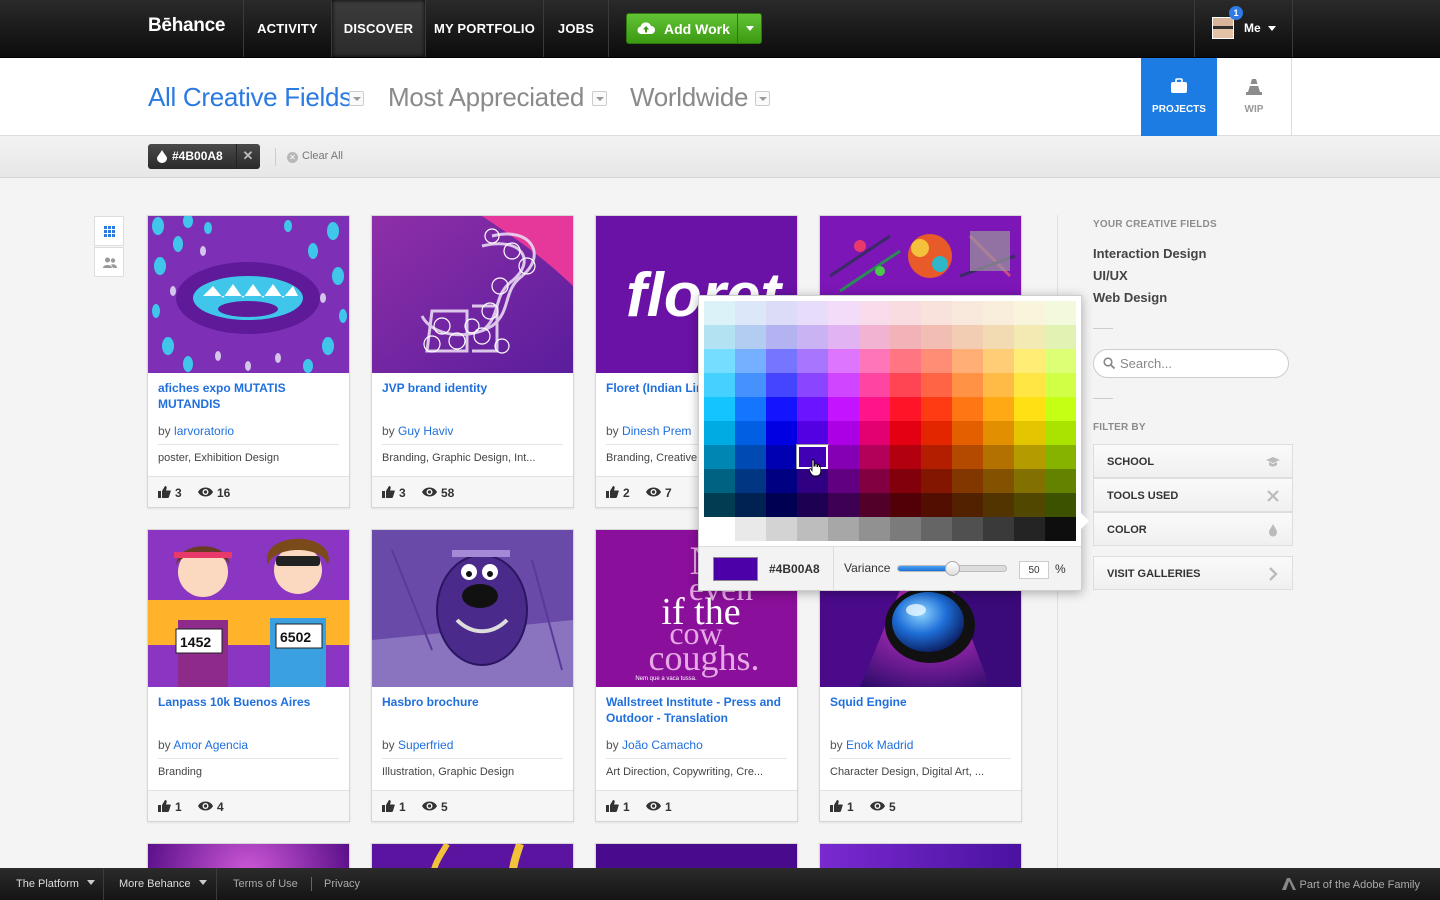 This screenshot has height=900, width=1440. I want to click on grid-view-button, so click(109, 231).